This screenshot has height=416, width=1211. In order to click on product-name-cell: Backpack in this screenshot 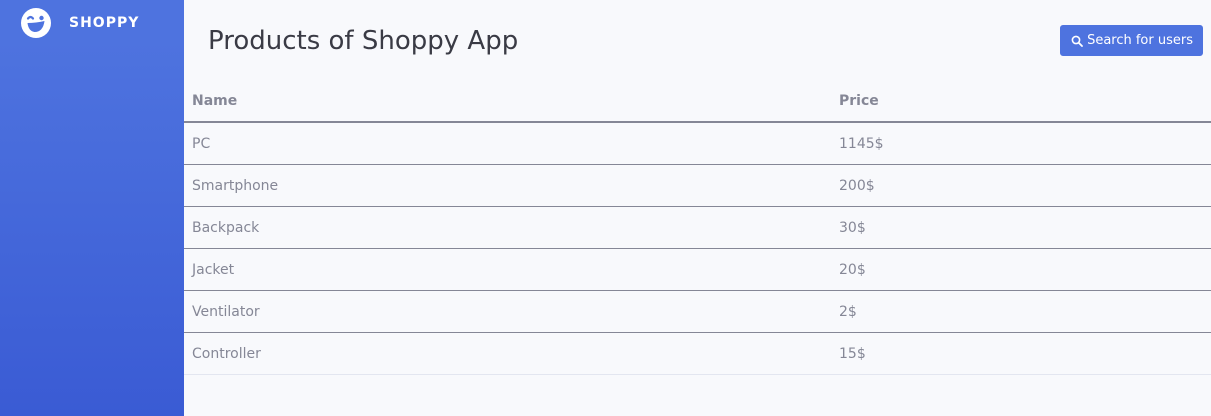, I will do `click(507, 227)`.